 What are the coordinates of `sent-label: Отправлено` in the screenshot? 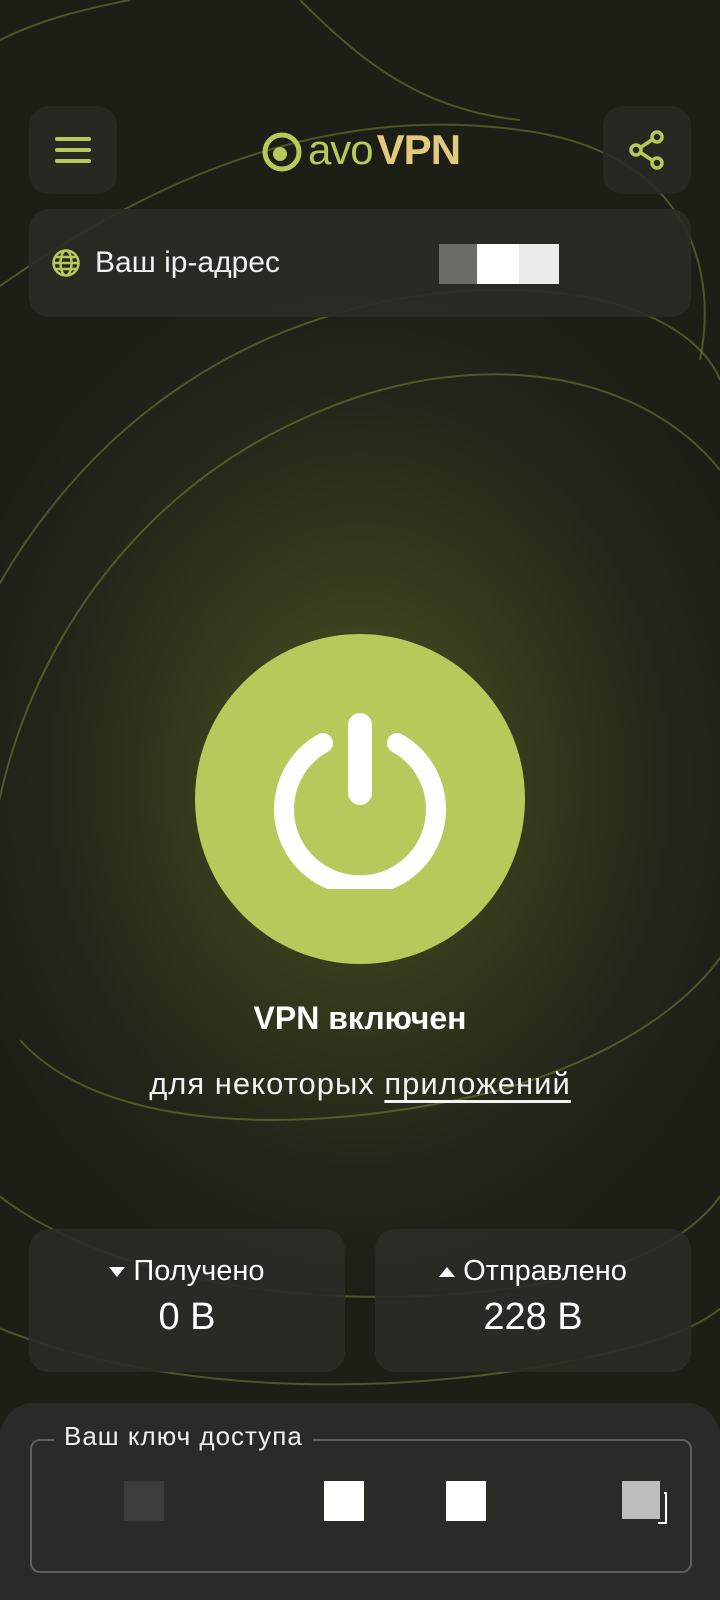 It's located at (545, 1271).